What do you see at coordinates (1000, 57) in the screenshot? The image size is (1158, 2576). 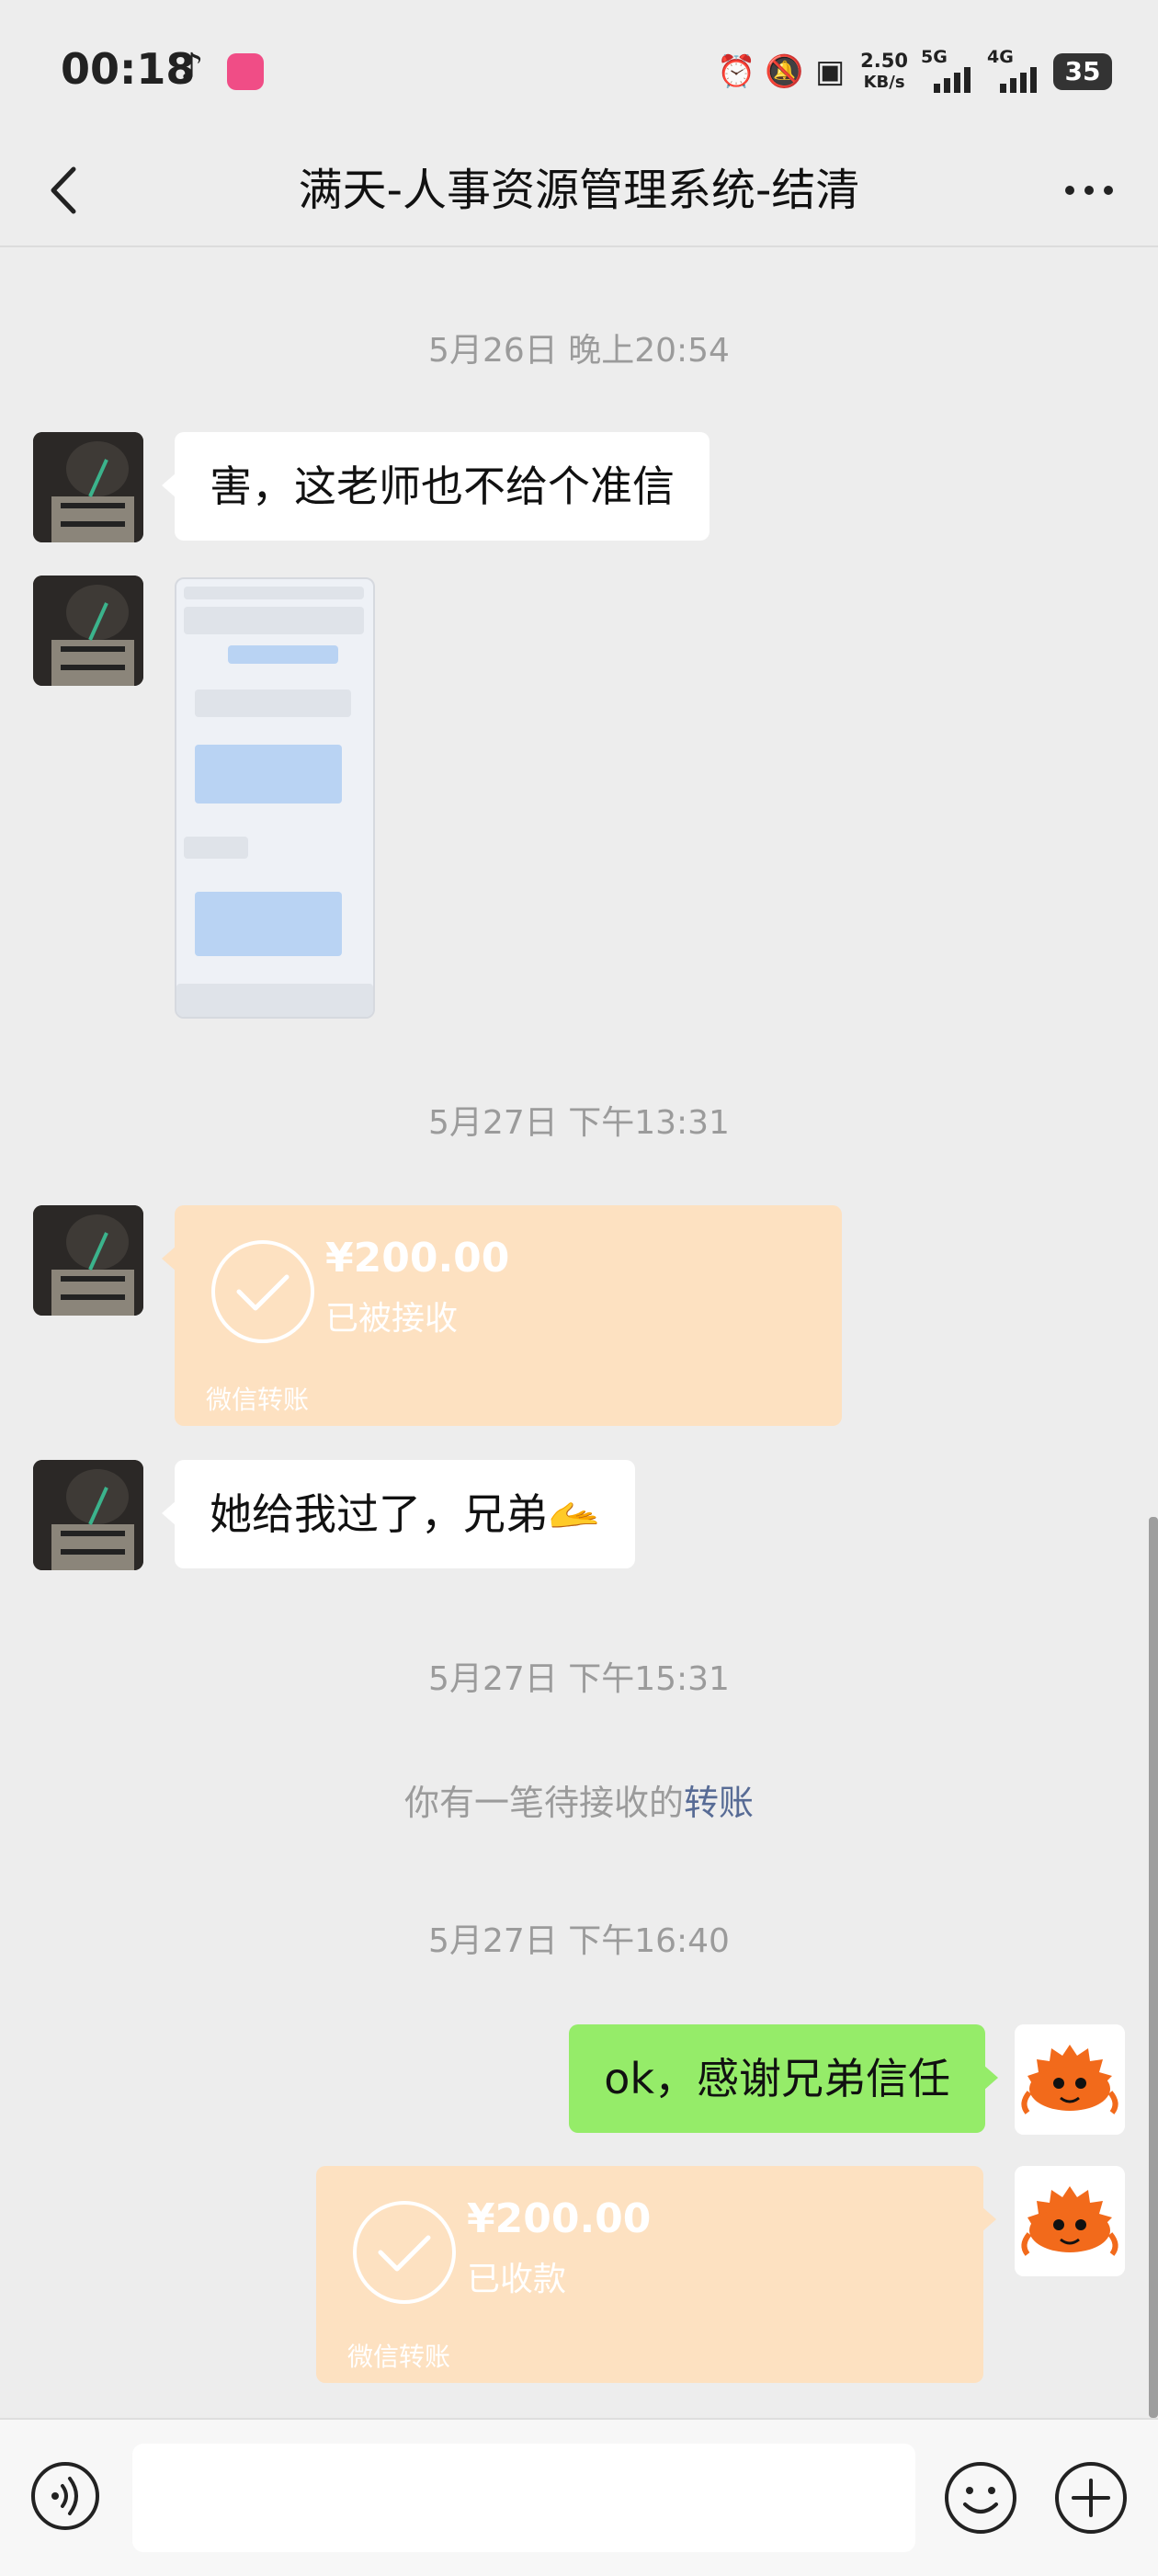 I see `sim2-label: 4G` at bounding box center [1000, 57].